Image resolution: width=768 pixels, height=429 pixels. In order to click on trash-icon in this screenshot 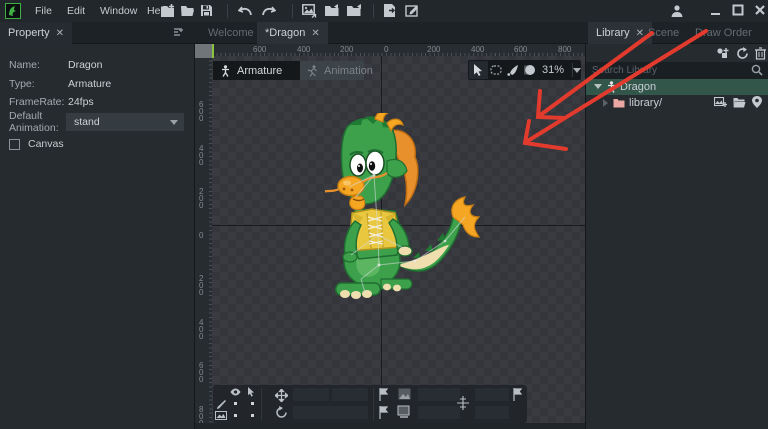, I will do `click(760, 53)`.